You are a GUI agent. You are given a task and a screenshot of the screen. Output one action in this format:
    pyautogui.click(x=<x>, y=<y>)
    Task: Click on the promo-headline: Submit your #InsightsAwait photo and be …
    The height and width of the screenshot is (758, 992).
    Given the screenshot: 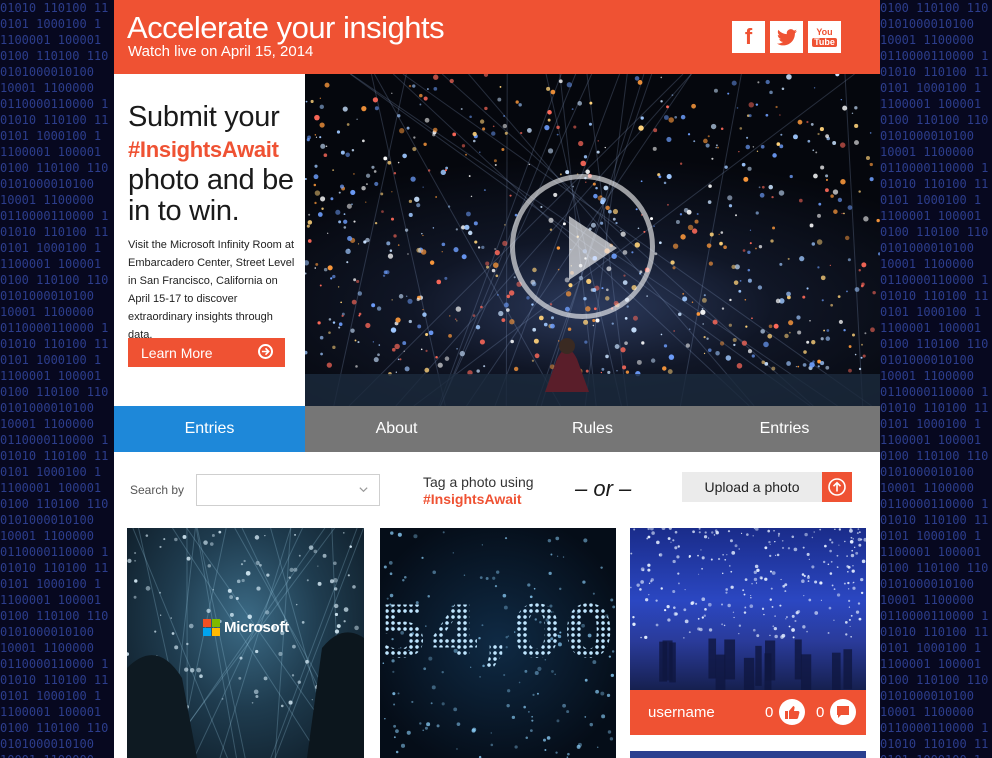 What is the action you would take?
    pyautogui.click(x=215, y=164)
    